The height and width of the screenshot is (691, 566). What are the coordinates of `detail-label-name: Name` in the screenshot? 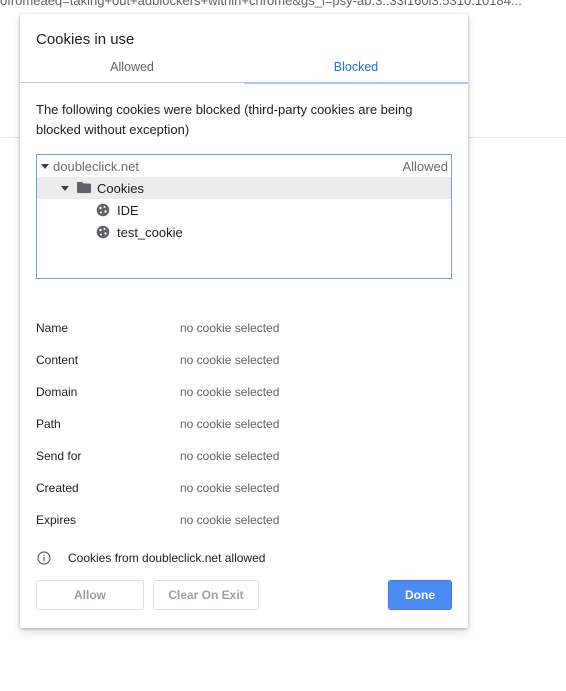 It's located at (52, 328).